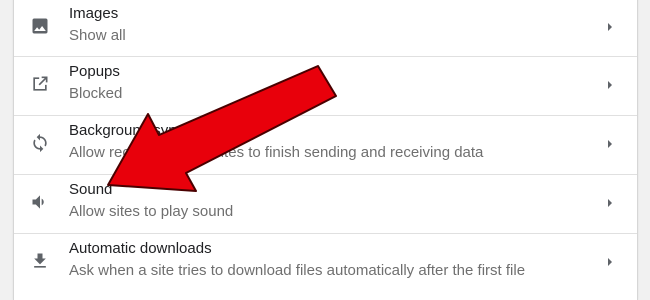 The height and width of the screenshot is (300, 650). Describe the element at coordinates (40, 84) in the screenshot. I see `popup-icon` at that location.